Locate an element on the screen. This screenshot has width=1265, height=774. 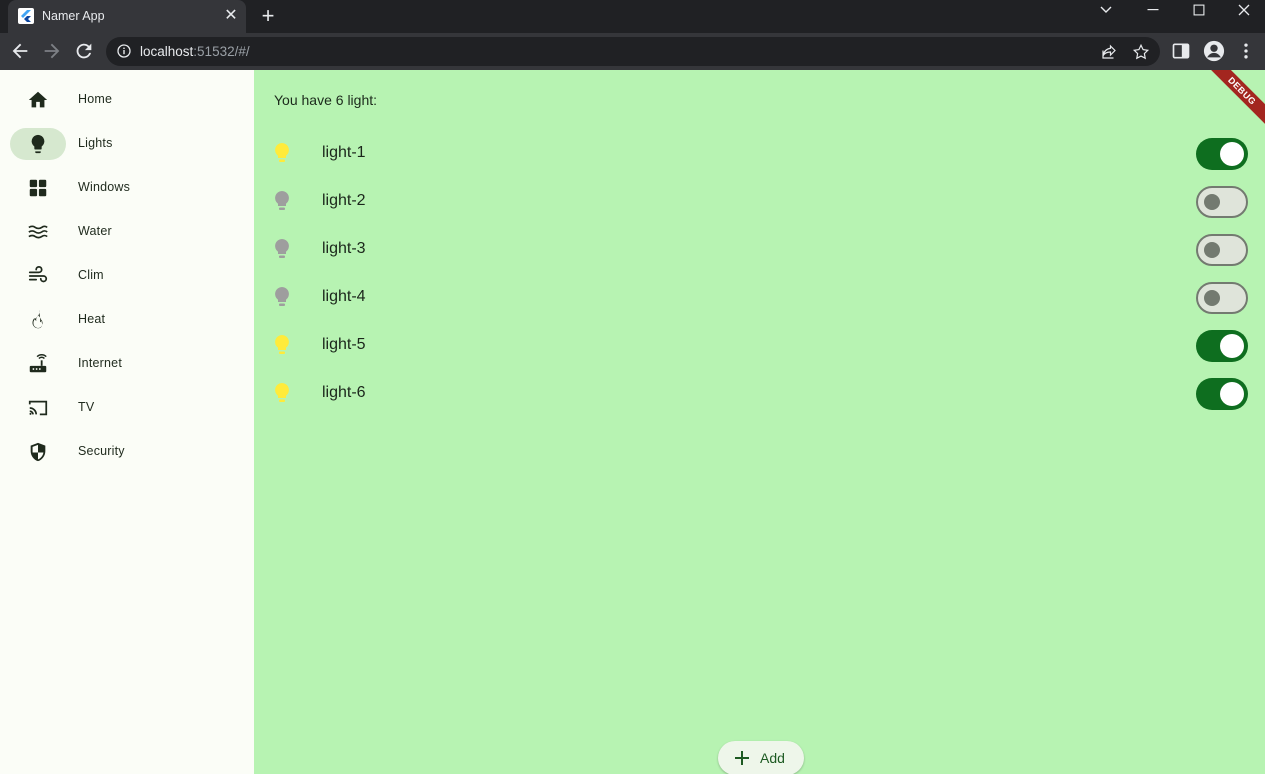
light-name: light-5 is located at coordinates (344, 344).